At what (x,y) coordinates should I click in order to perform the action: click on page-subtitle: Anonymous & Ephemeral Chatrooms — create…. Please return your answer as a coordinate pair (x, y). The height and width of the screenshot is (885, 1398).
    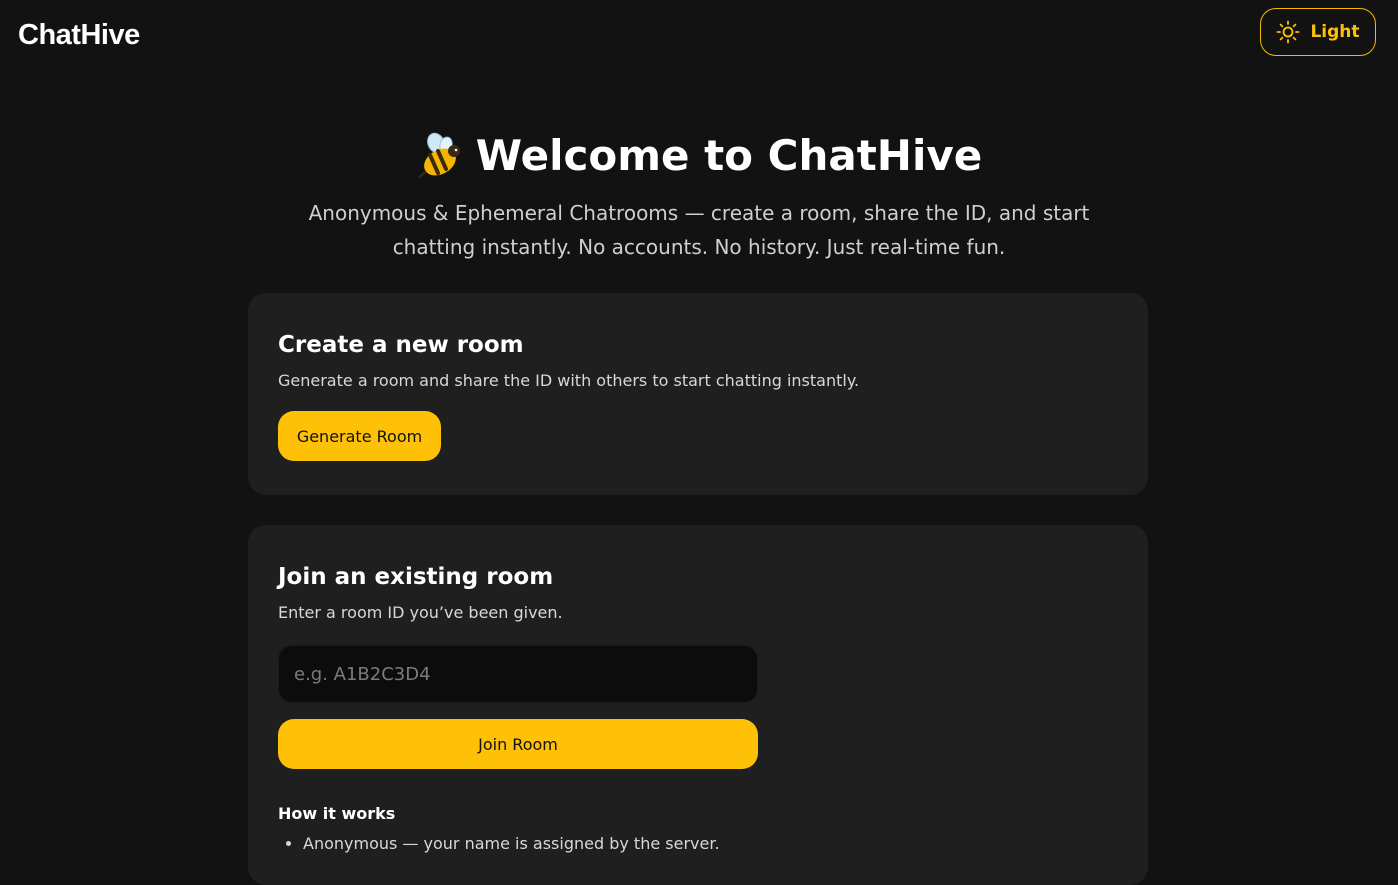
    Looking at the image, I should click on (699, 230).